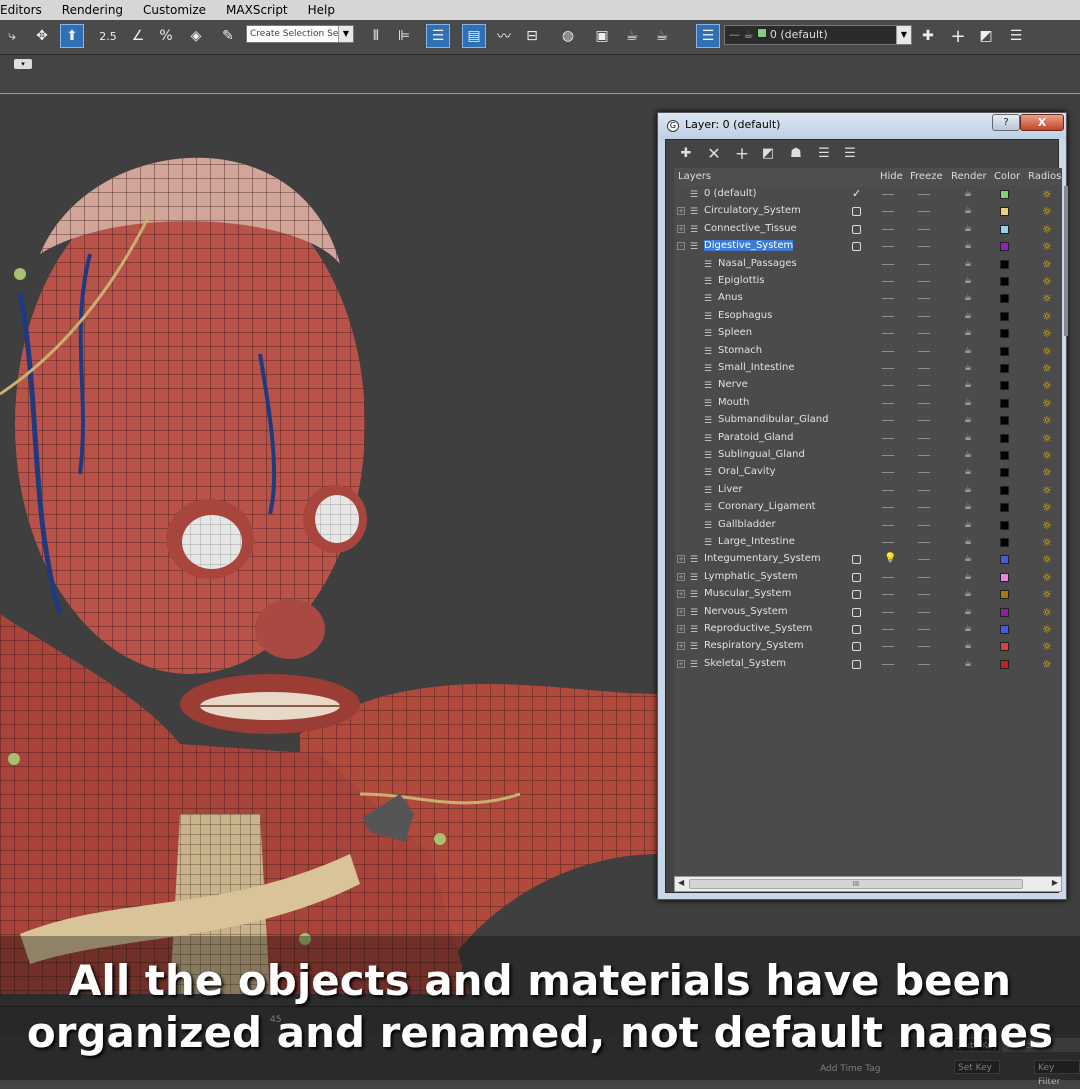 This screenshot has height=1089, width=1080. What do you see at coordinates (1055, 882) in the screenshot?
I see `scroll-right-icon: ▶` at bounding box center [1055, 882].